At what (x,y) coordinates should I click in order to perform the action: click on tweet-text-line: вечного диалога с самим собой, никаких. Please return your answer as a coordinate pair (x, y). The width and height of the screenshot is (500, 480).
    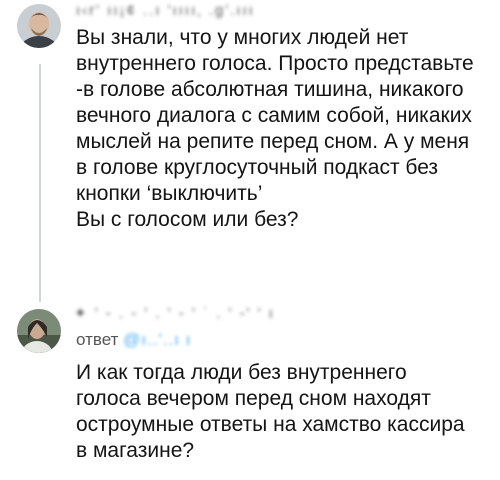
    Looking at the image, I should click on (274, 115).